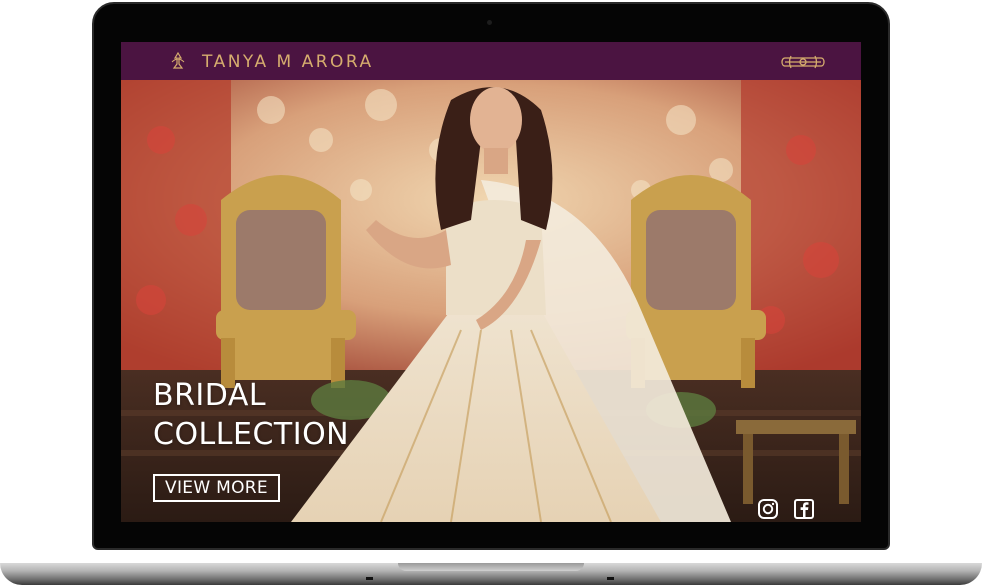 The width and height of the screenshot is (982, 585). I want to click on laptop-foot-left, so click(369, 578).